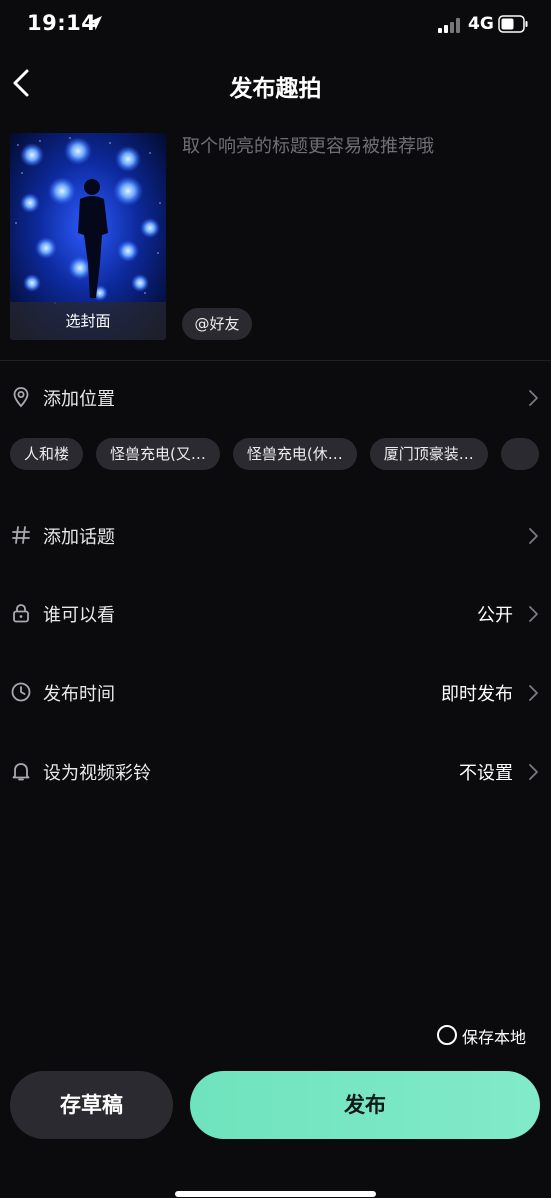 The height and width of the screenshot is (1198, 551). Describe the element at coordinates (62, 23) in the screenshot. I see `status-time: 19:14` at that location.